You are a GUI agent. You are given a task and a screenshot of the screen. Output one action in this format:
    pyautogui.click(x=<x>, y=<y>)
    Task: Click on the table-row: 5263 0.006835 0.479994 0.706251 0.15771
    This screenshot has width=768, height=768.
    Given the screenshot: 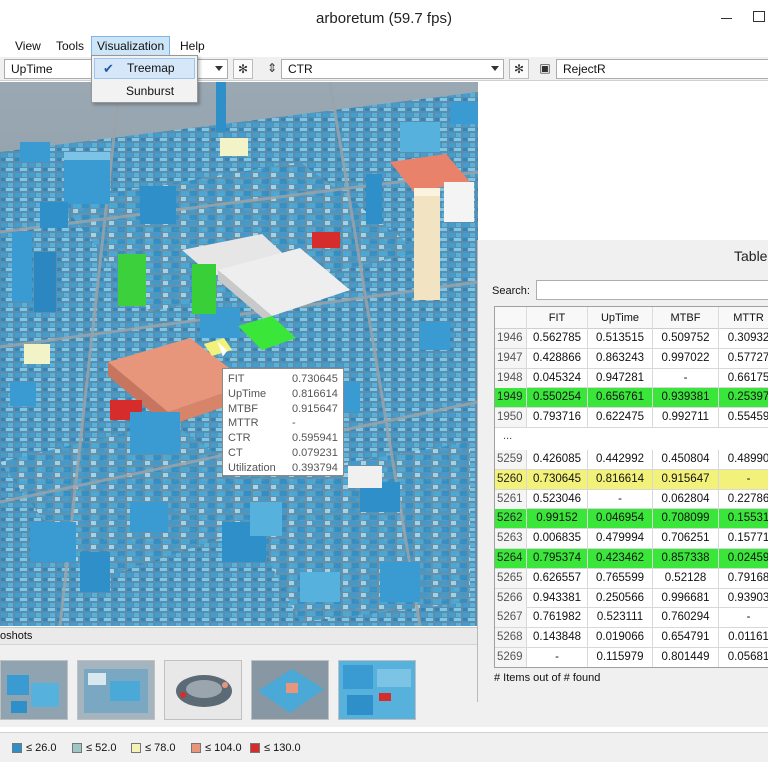 What is the action you would take?
    pyautogui.click(x=631, y=539)
    